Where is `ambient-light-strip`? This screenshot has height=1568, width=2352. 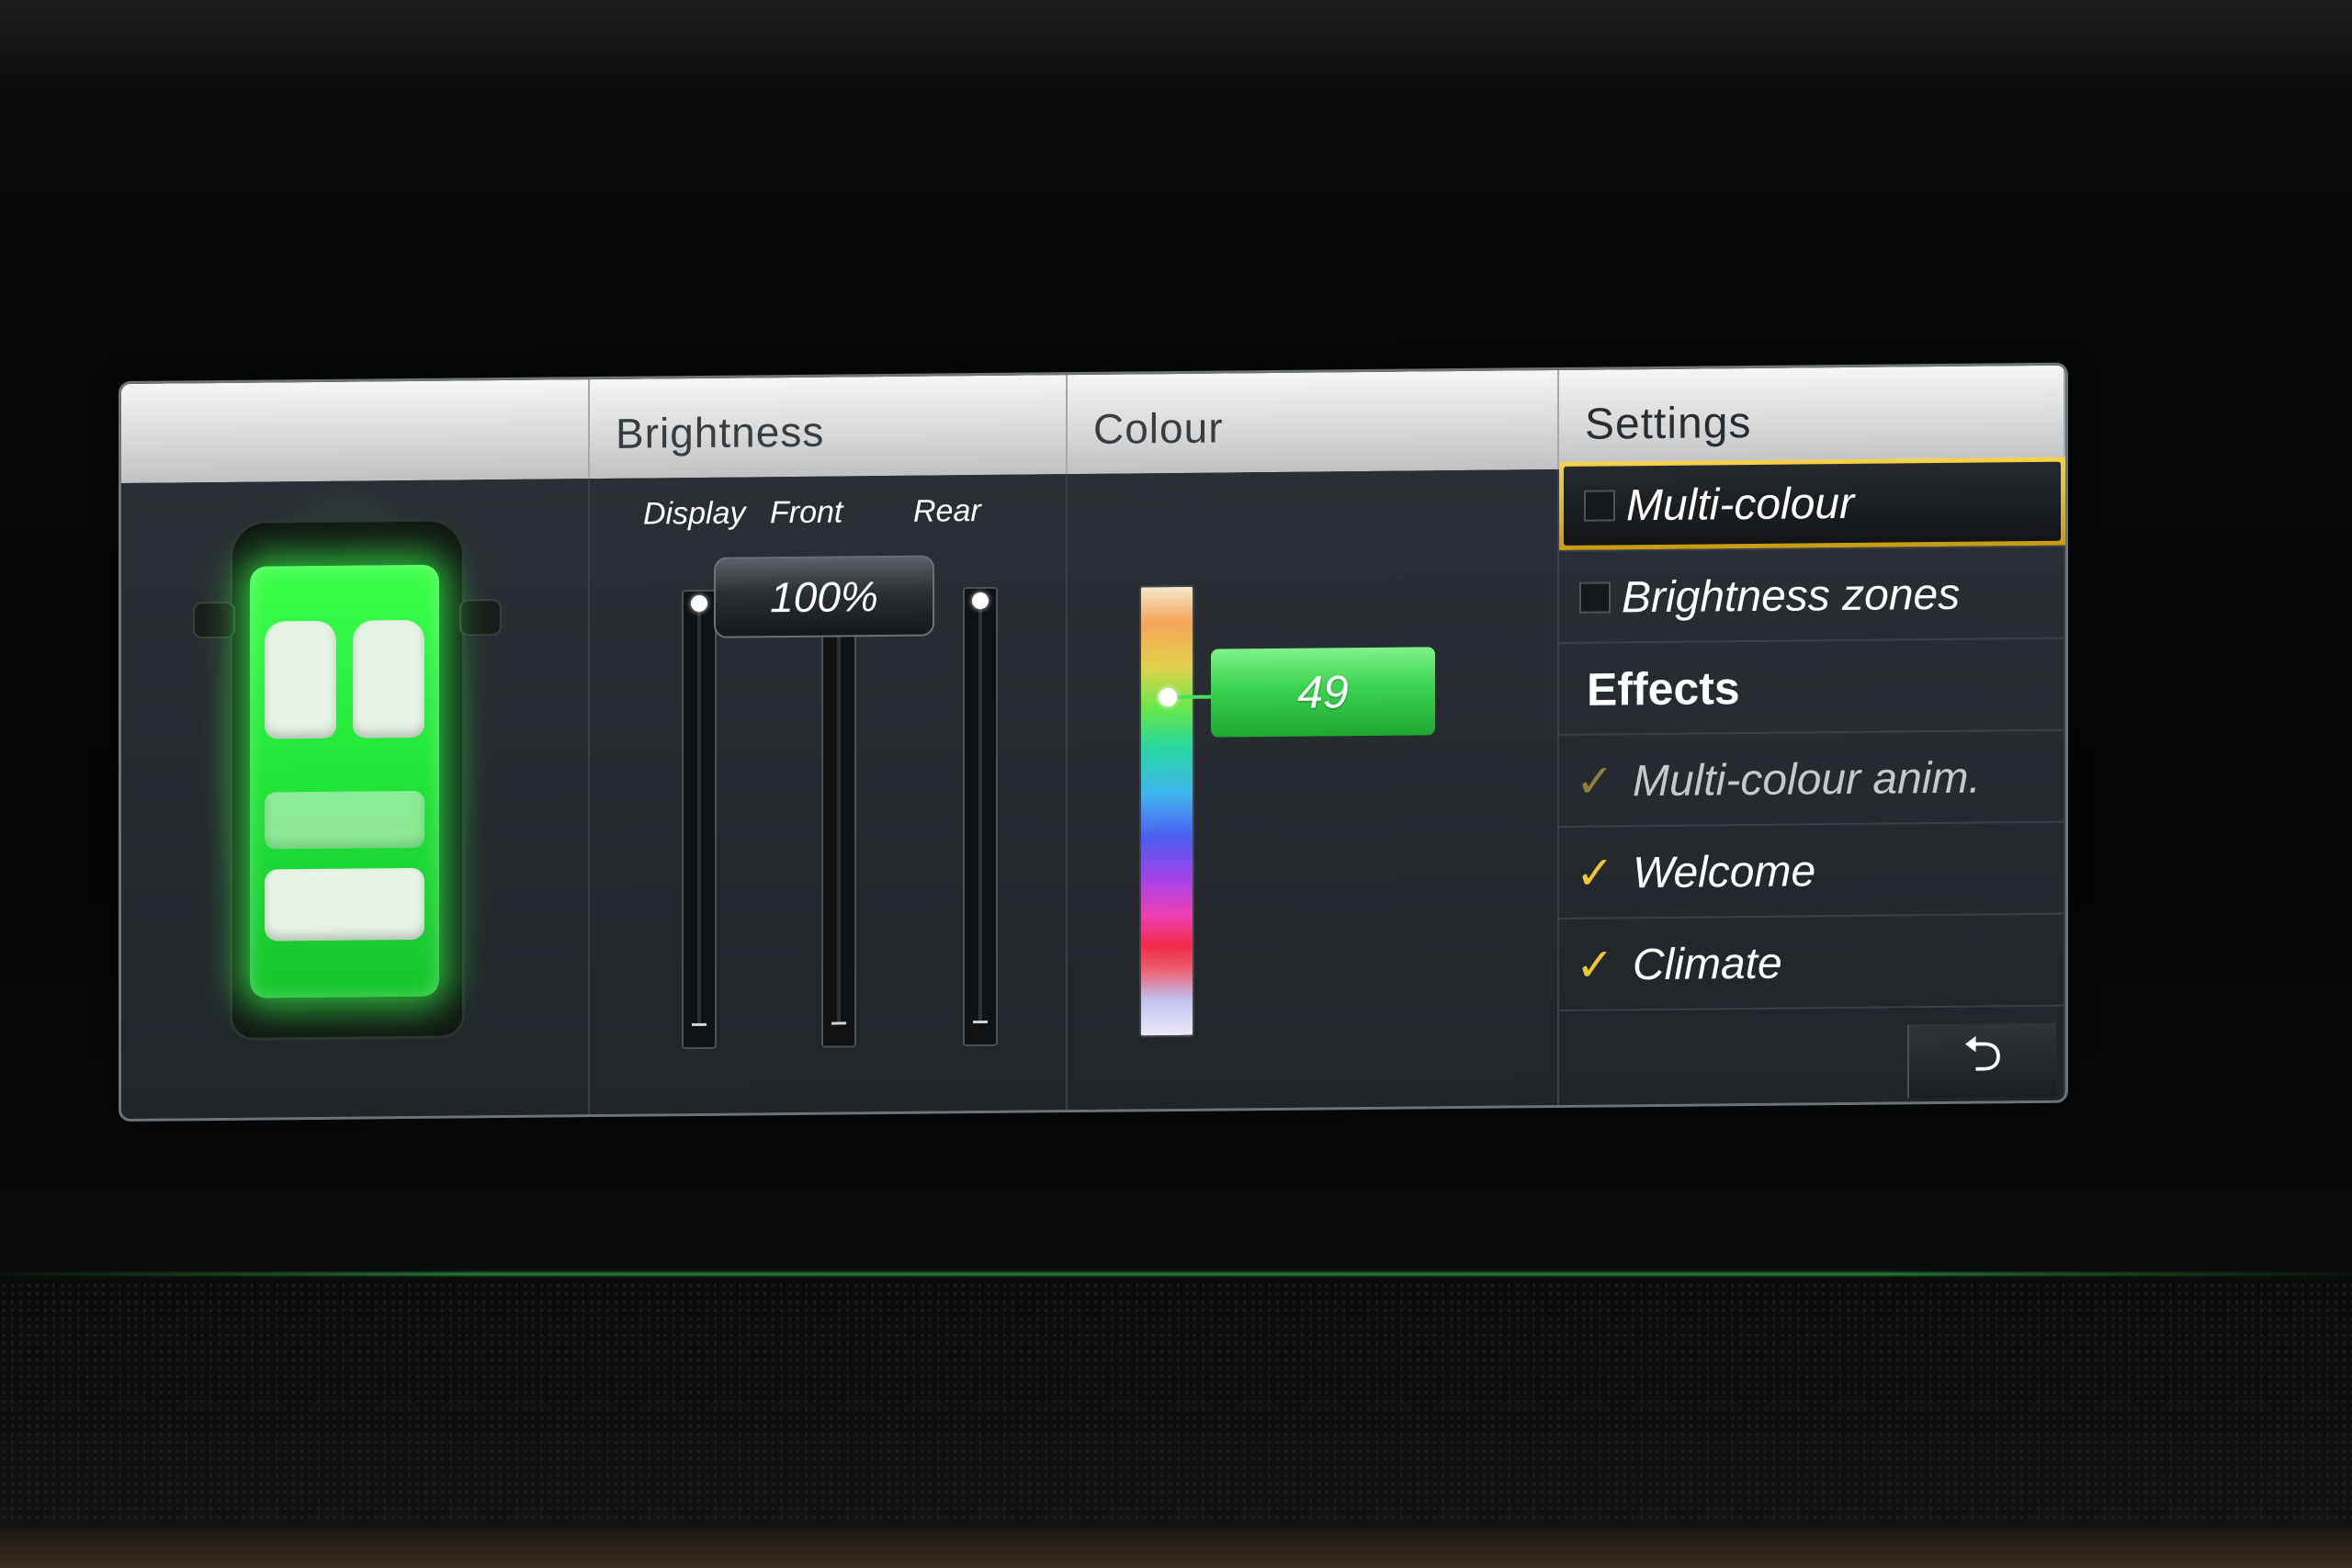 ambient-light-strip is located at coordinates (1176, 1274).